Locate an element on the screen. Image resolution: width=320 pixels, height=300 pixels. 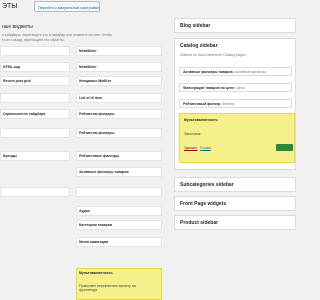
catalog-widget-price-filter: Фильтрация товаров по цене: Цена is located at coordinates (235, 87).